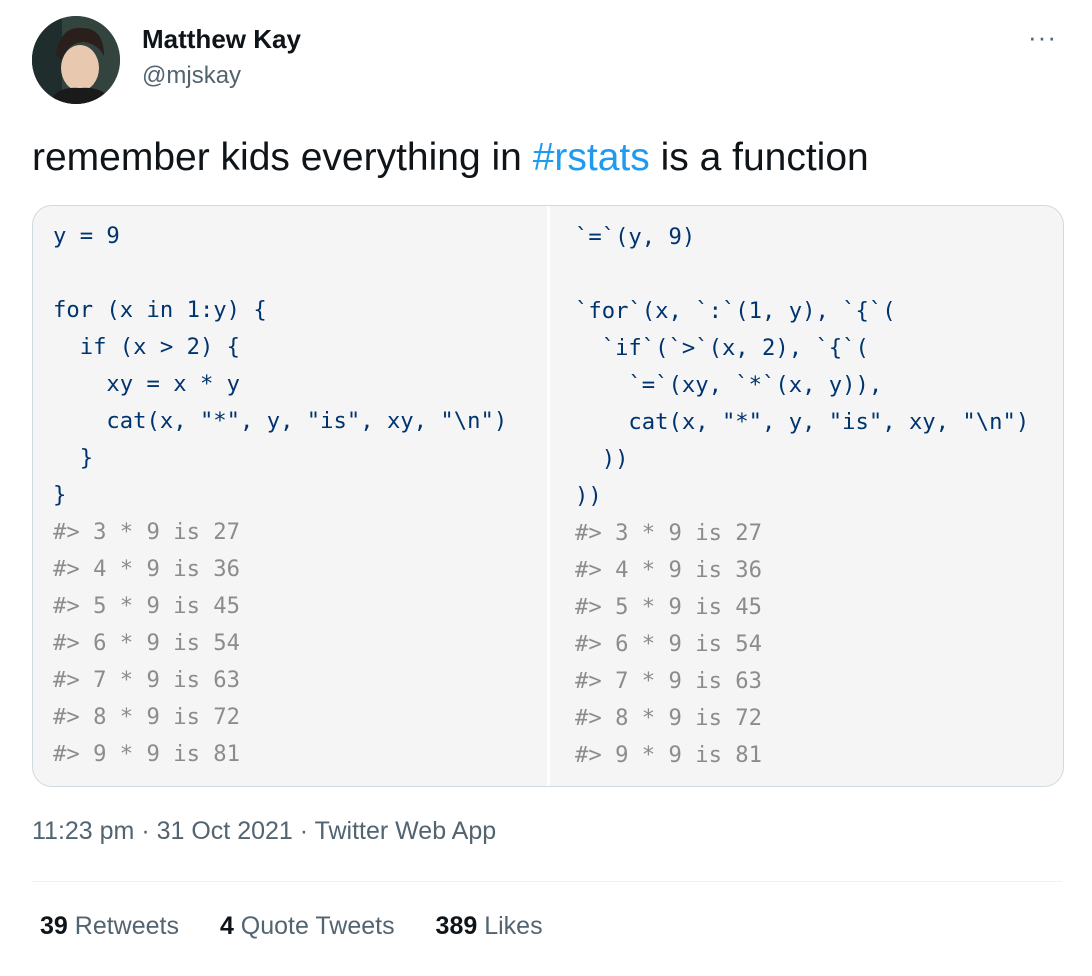  I want to click on author-handle: @mjskay, so click(191, 76).